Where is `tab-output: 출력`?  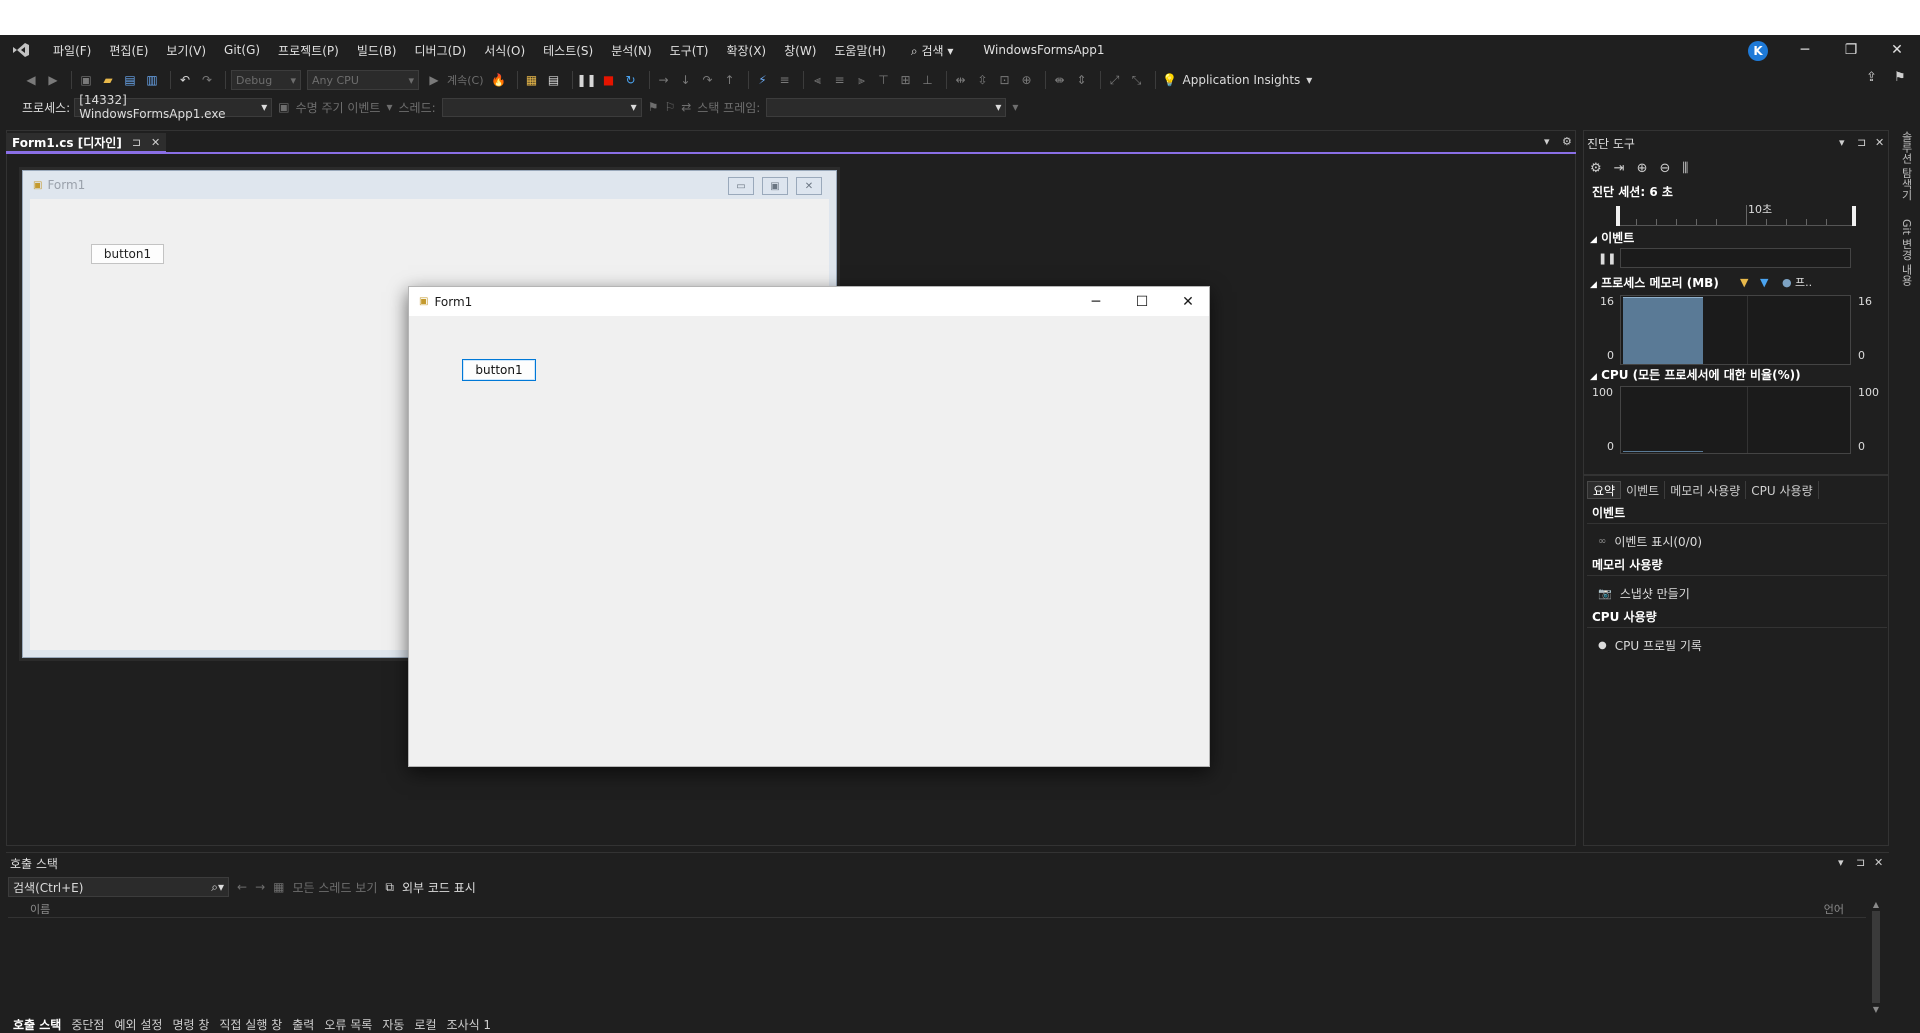
tab-output: 출력 is located at coordinates (303, 1024).